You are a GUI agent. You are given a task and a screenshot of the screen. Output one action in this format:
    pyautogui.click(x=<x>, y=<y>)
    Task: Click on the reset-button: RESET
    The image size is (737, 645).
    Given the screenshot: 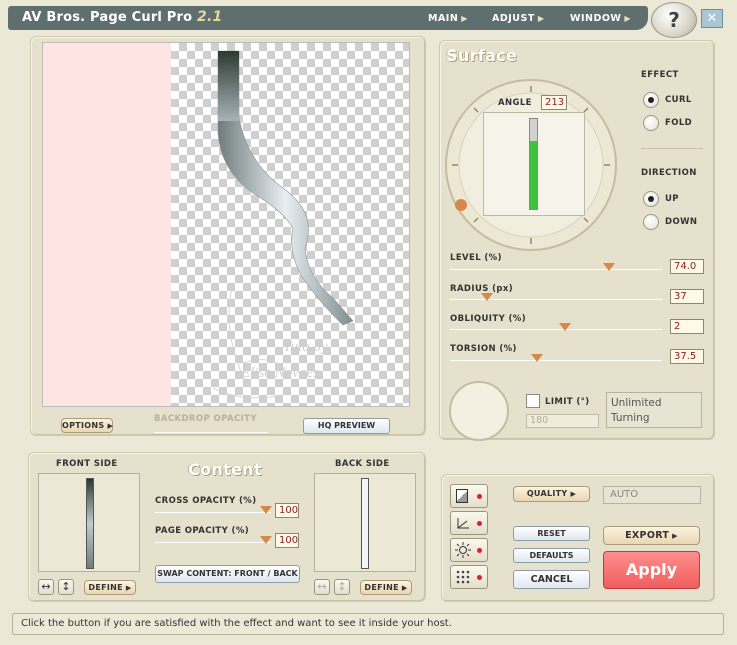 What is the action you would take?
    pyautogui.click(x=551, y=533)
    